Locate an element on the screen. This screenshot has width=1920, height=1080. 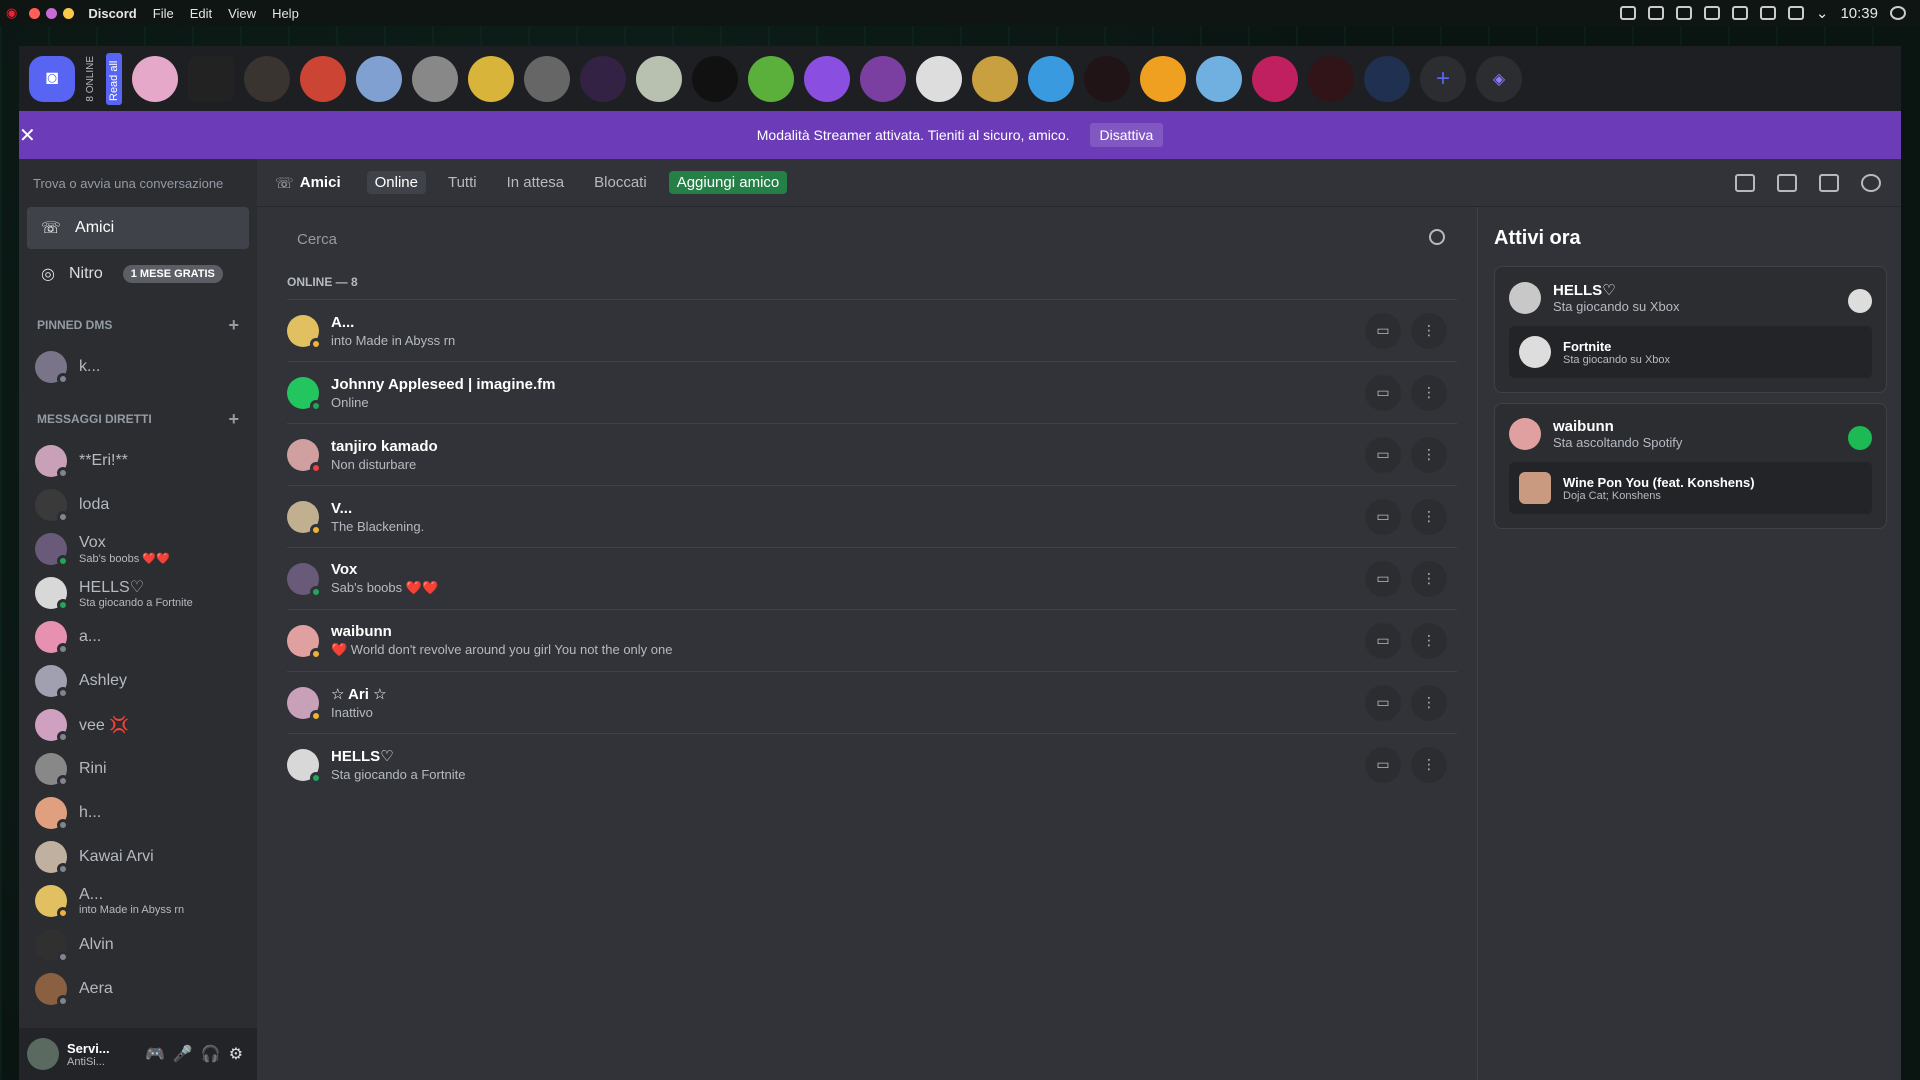
friend-row: Johnny Appleseed | imagine.fm Online ▭ ⋮ is located at coordinates (872, 392).